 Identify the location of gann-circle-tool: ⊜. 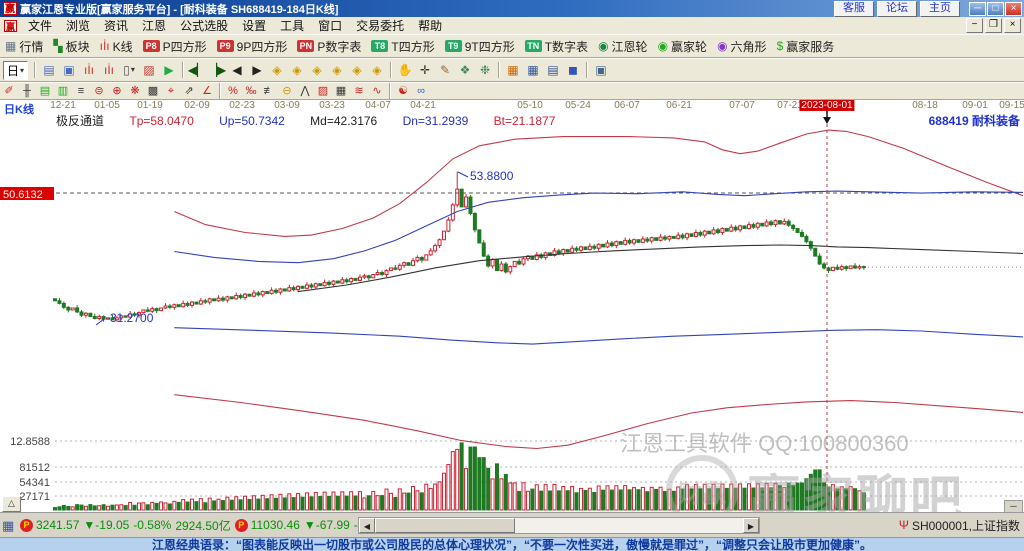
(99, 91).